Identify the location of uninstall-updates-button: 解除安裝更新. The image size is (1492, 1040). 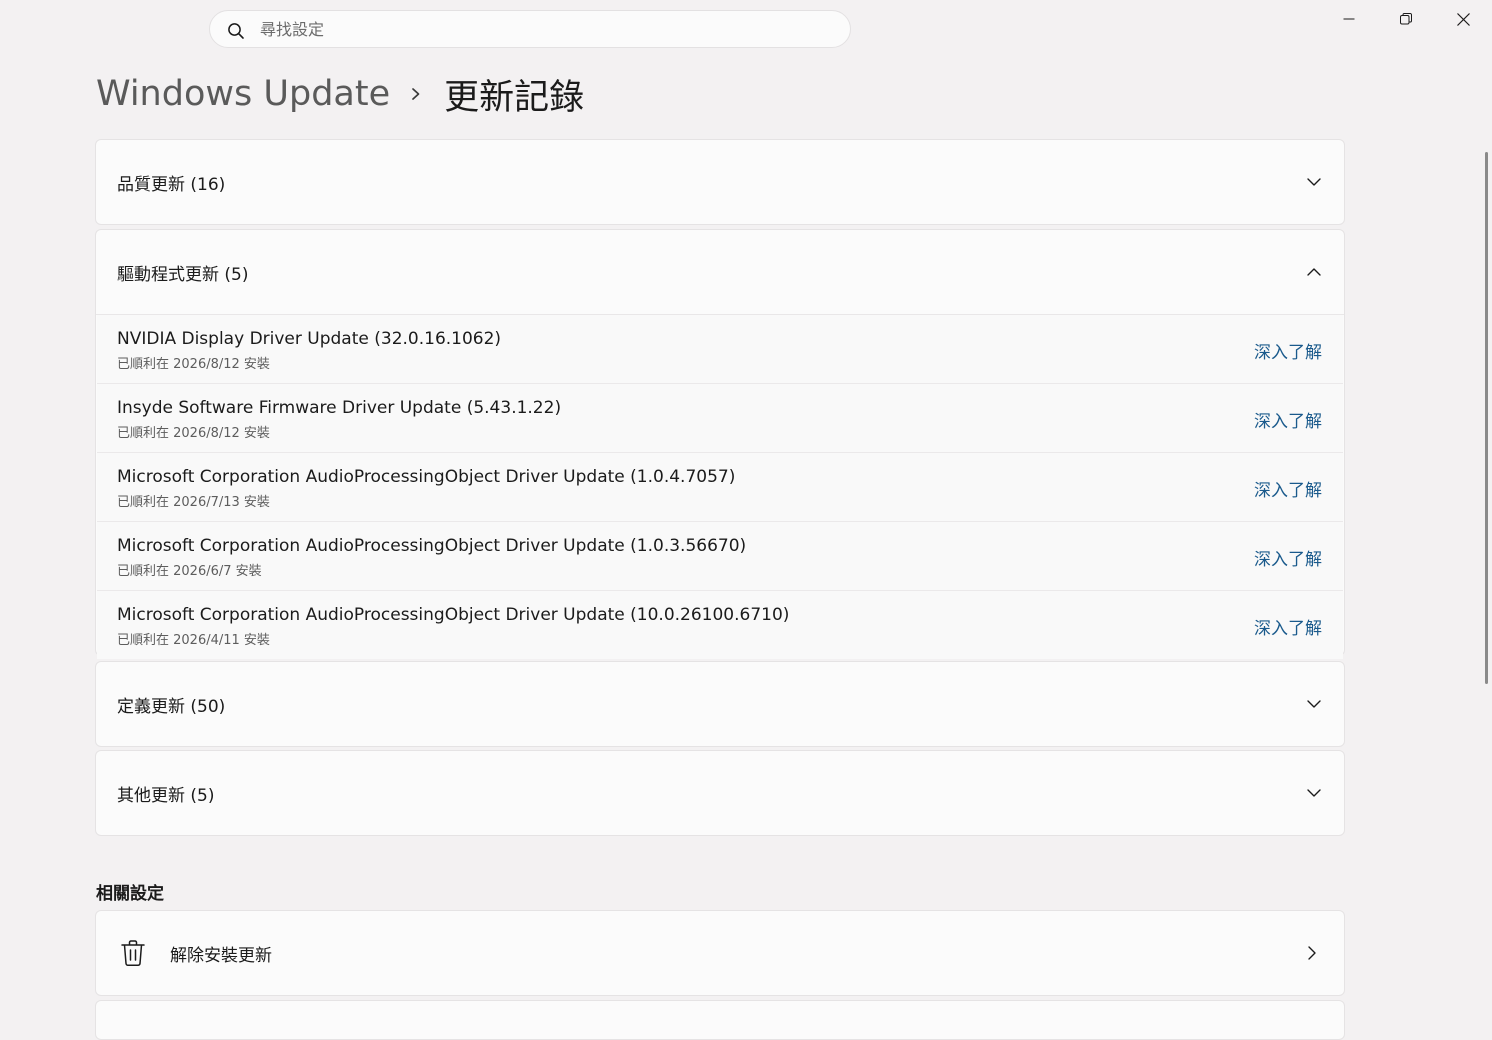
(720, 953).